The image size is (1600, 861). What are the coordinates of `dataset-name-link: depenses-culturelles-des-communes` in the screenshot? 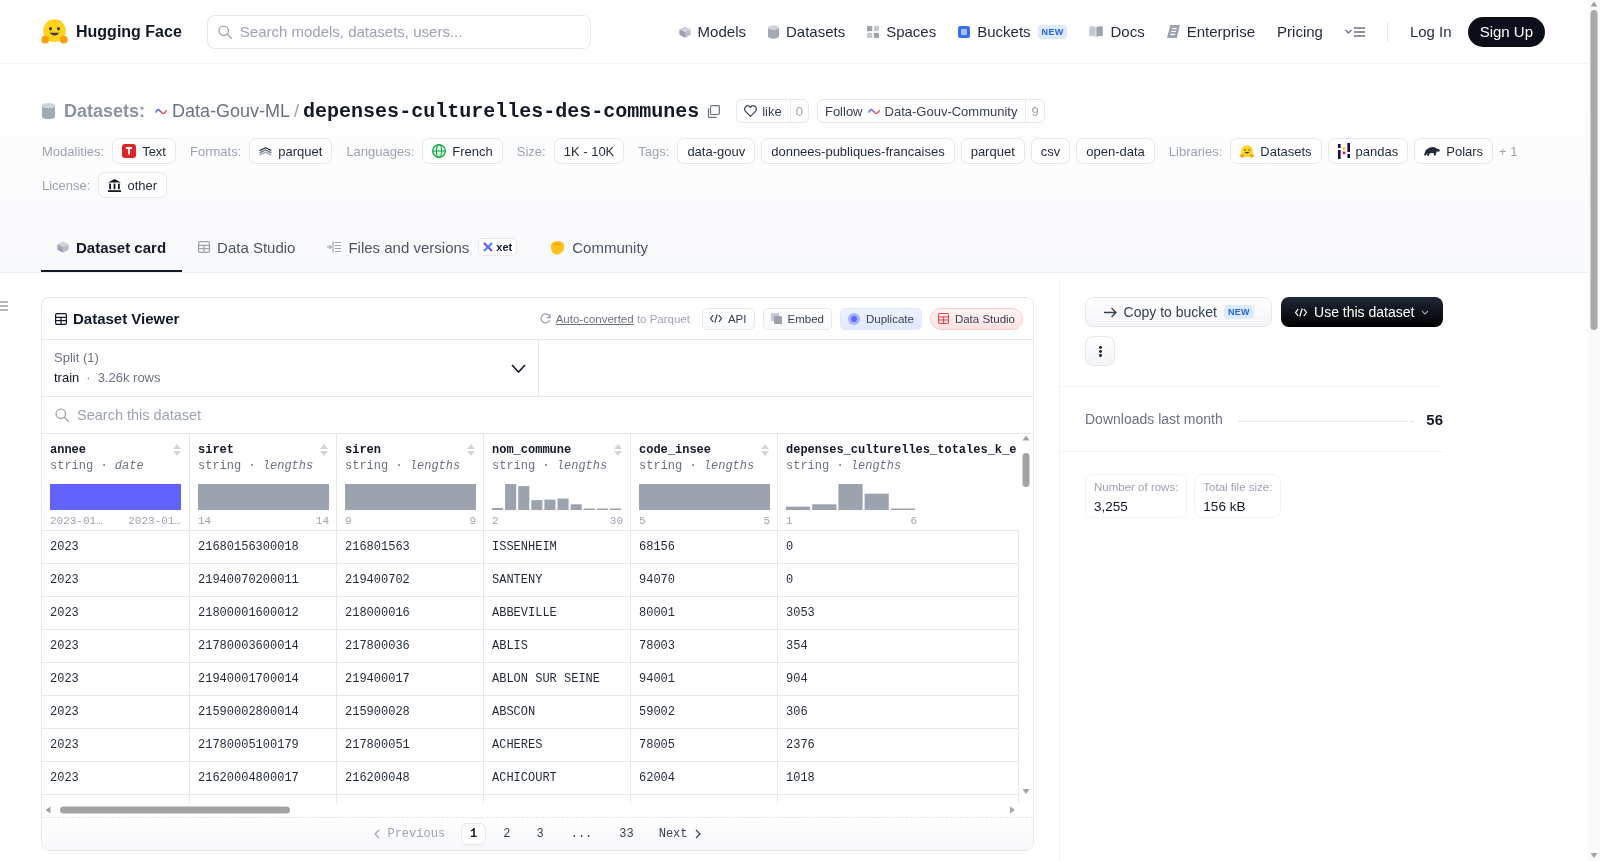 It's located at (501, 111).